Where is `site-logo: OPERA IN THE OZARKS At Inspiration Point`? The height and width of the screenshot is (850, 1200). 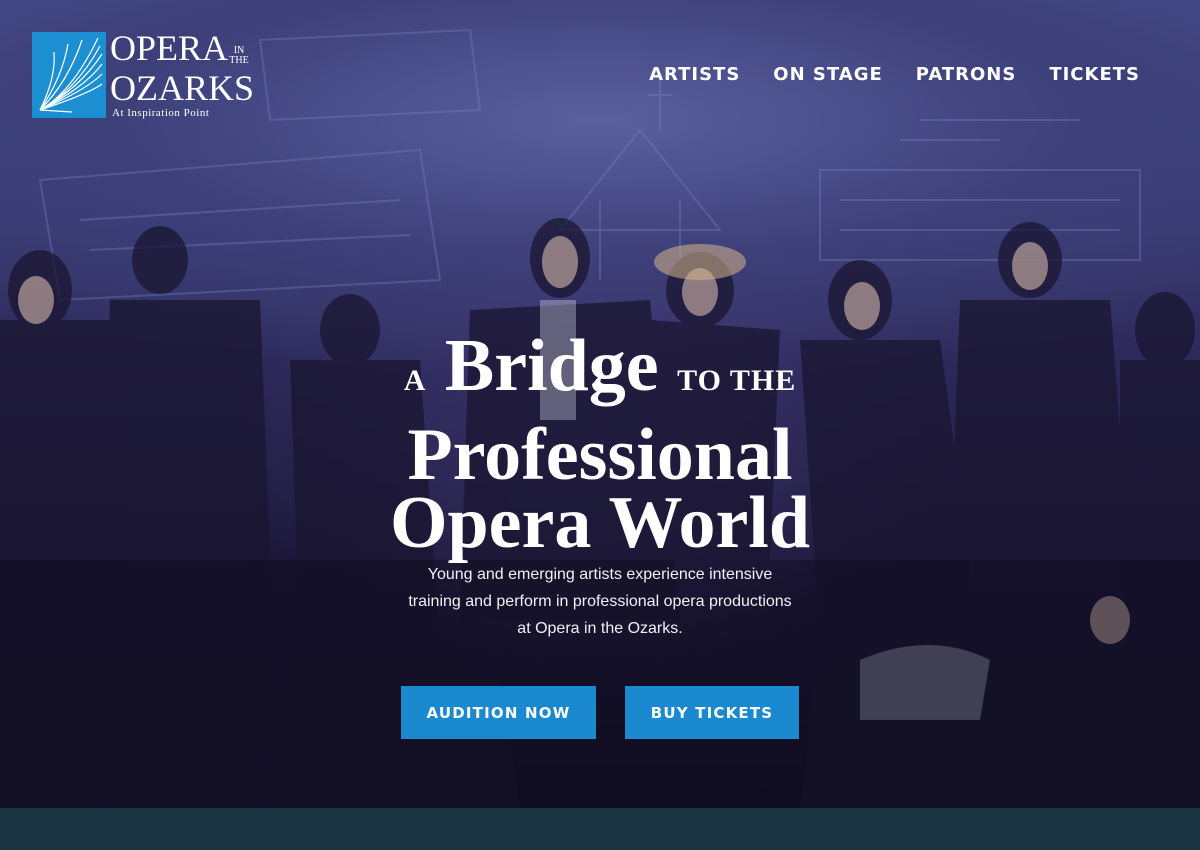
site-logo: OPERA IN THE OZARKS At Inspiration Point is located at coordinates (143, 74).